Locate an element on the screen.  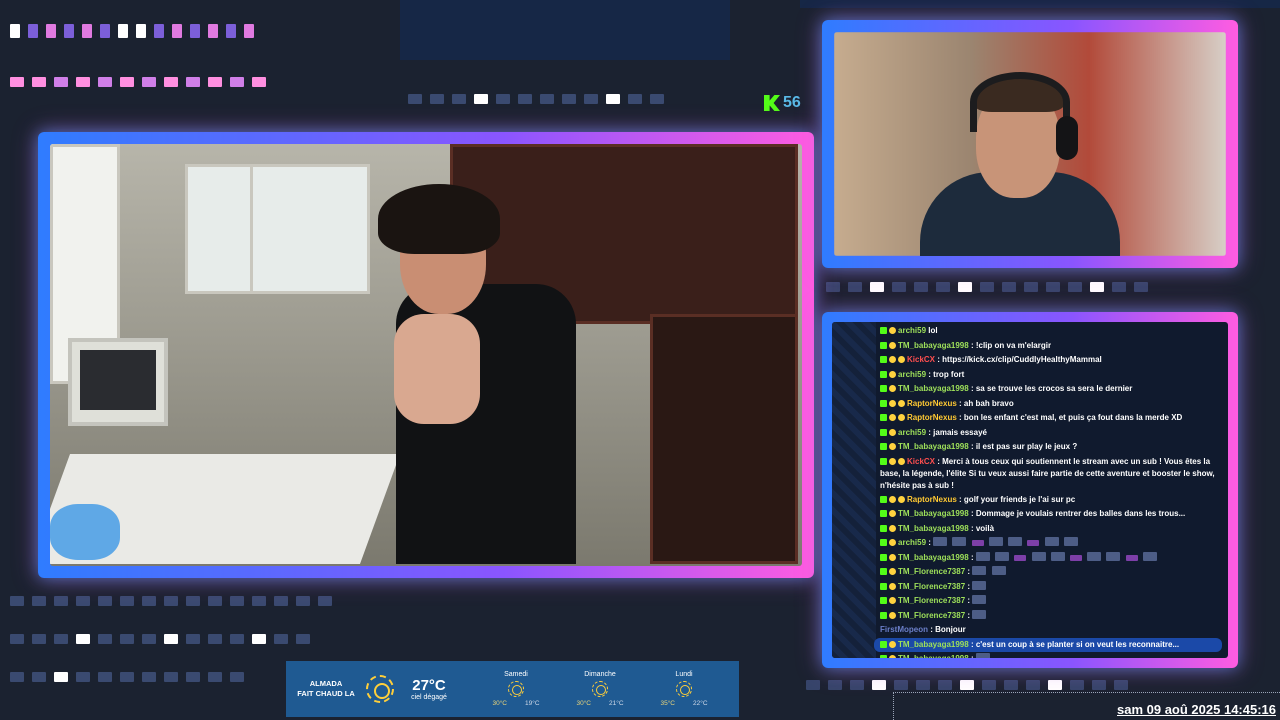
pixel-strip-bottom-right is located at coordinates (967, 685).